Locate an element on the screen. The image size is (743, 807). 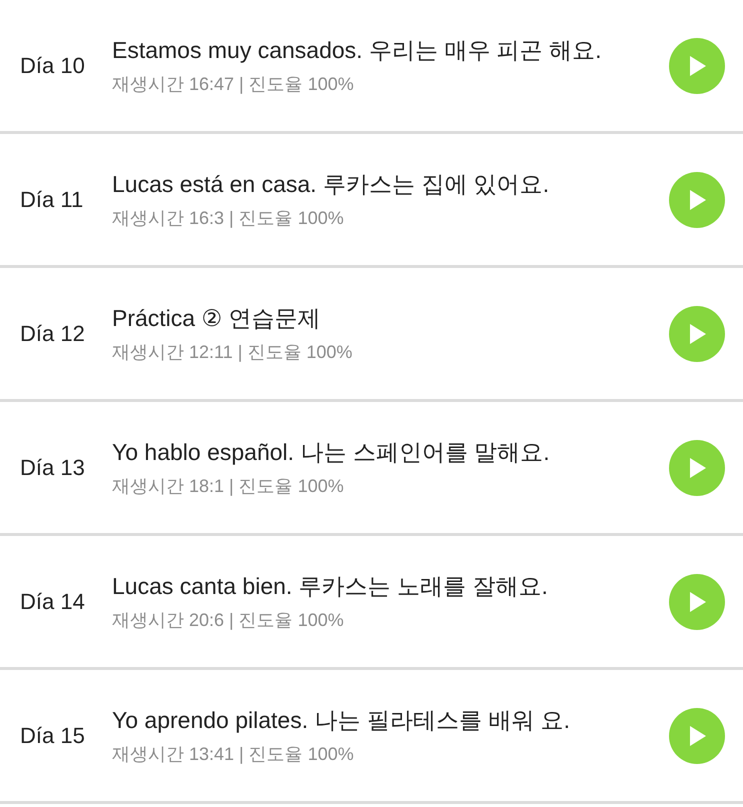
lesson-info: 재생시간 16:3 | 진도율 100% is located at coordinates (228, 218).